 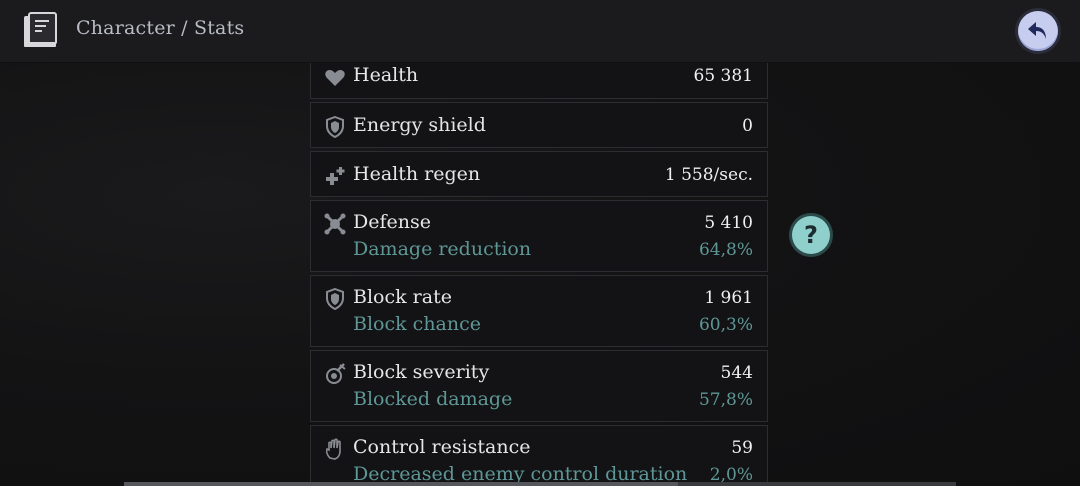 I want to click on stat-sub-value: 57,8%, so click(x=725, y=400).